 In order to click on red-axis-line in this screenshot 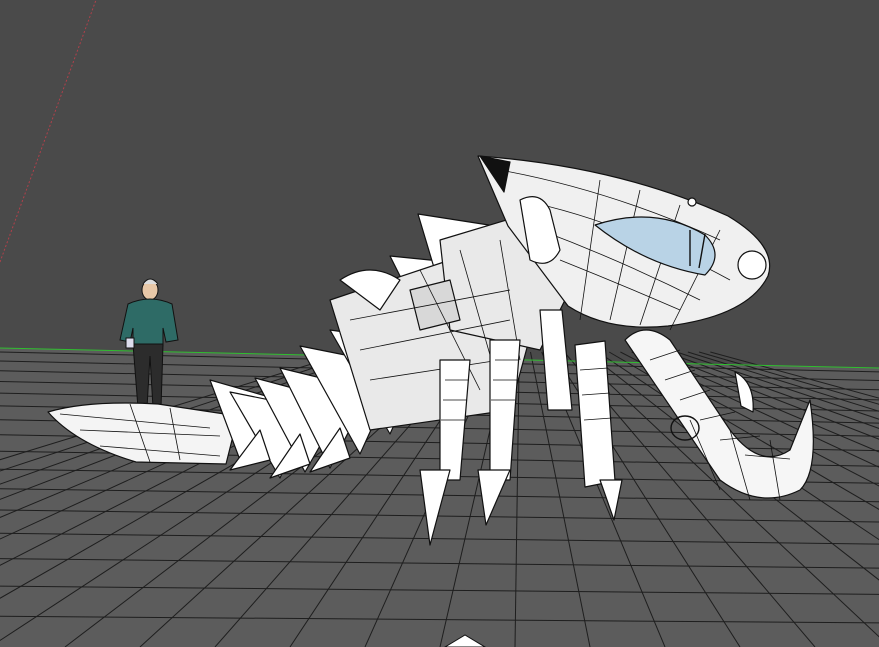, I will do `click(48, 131)`.